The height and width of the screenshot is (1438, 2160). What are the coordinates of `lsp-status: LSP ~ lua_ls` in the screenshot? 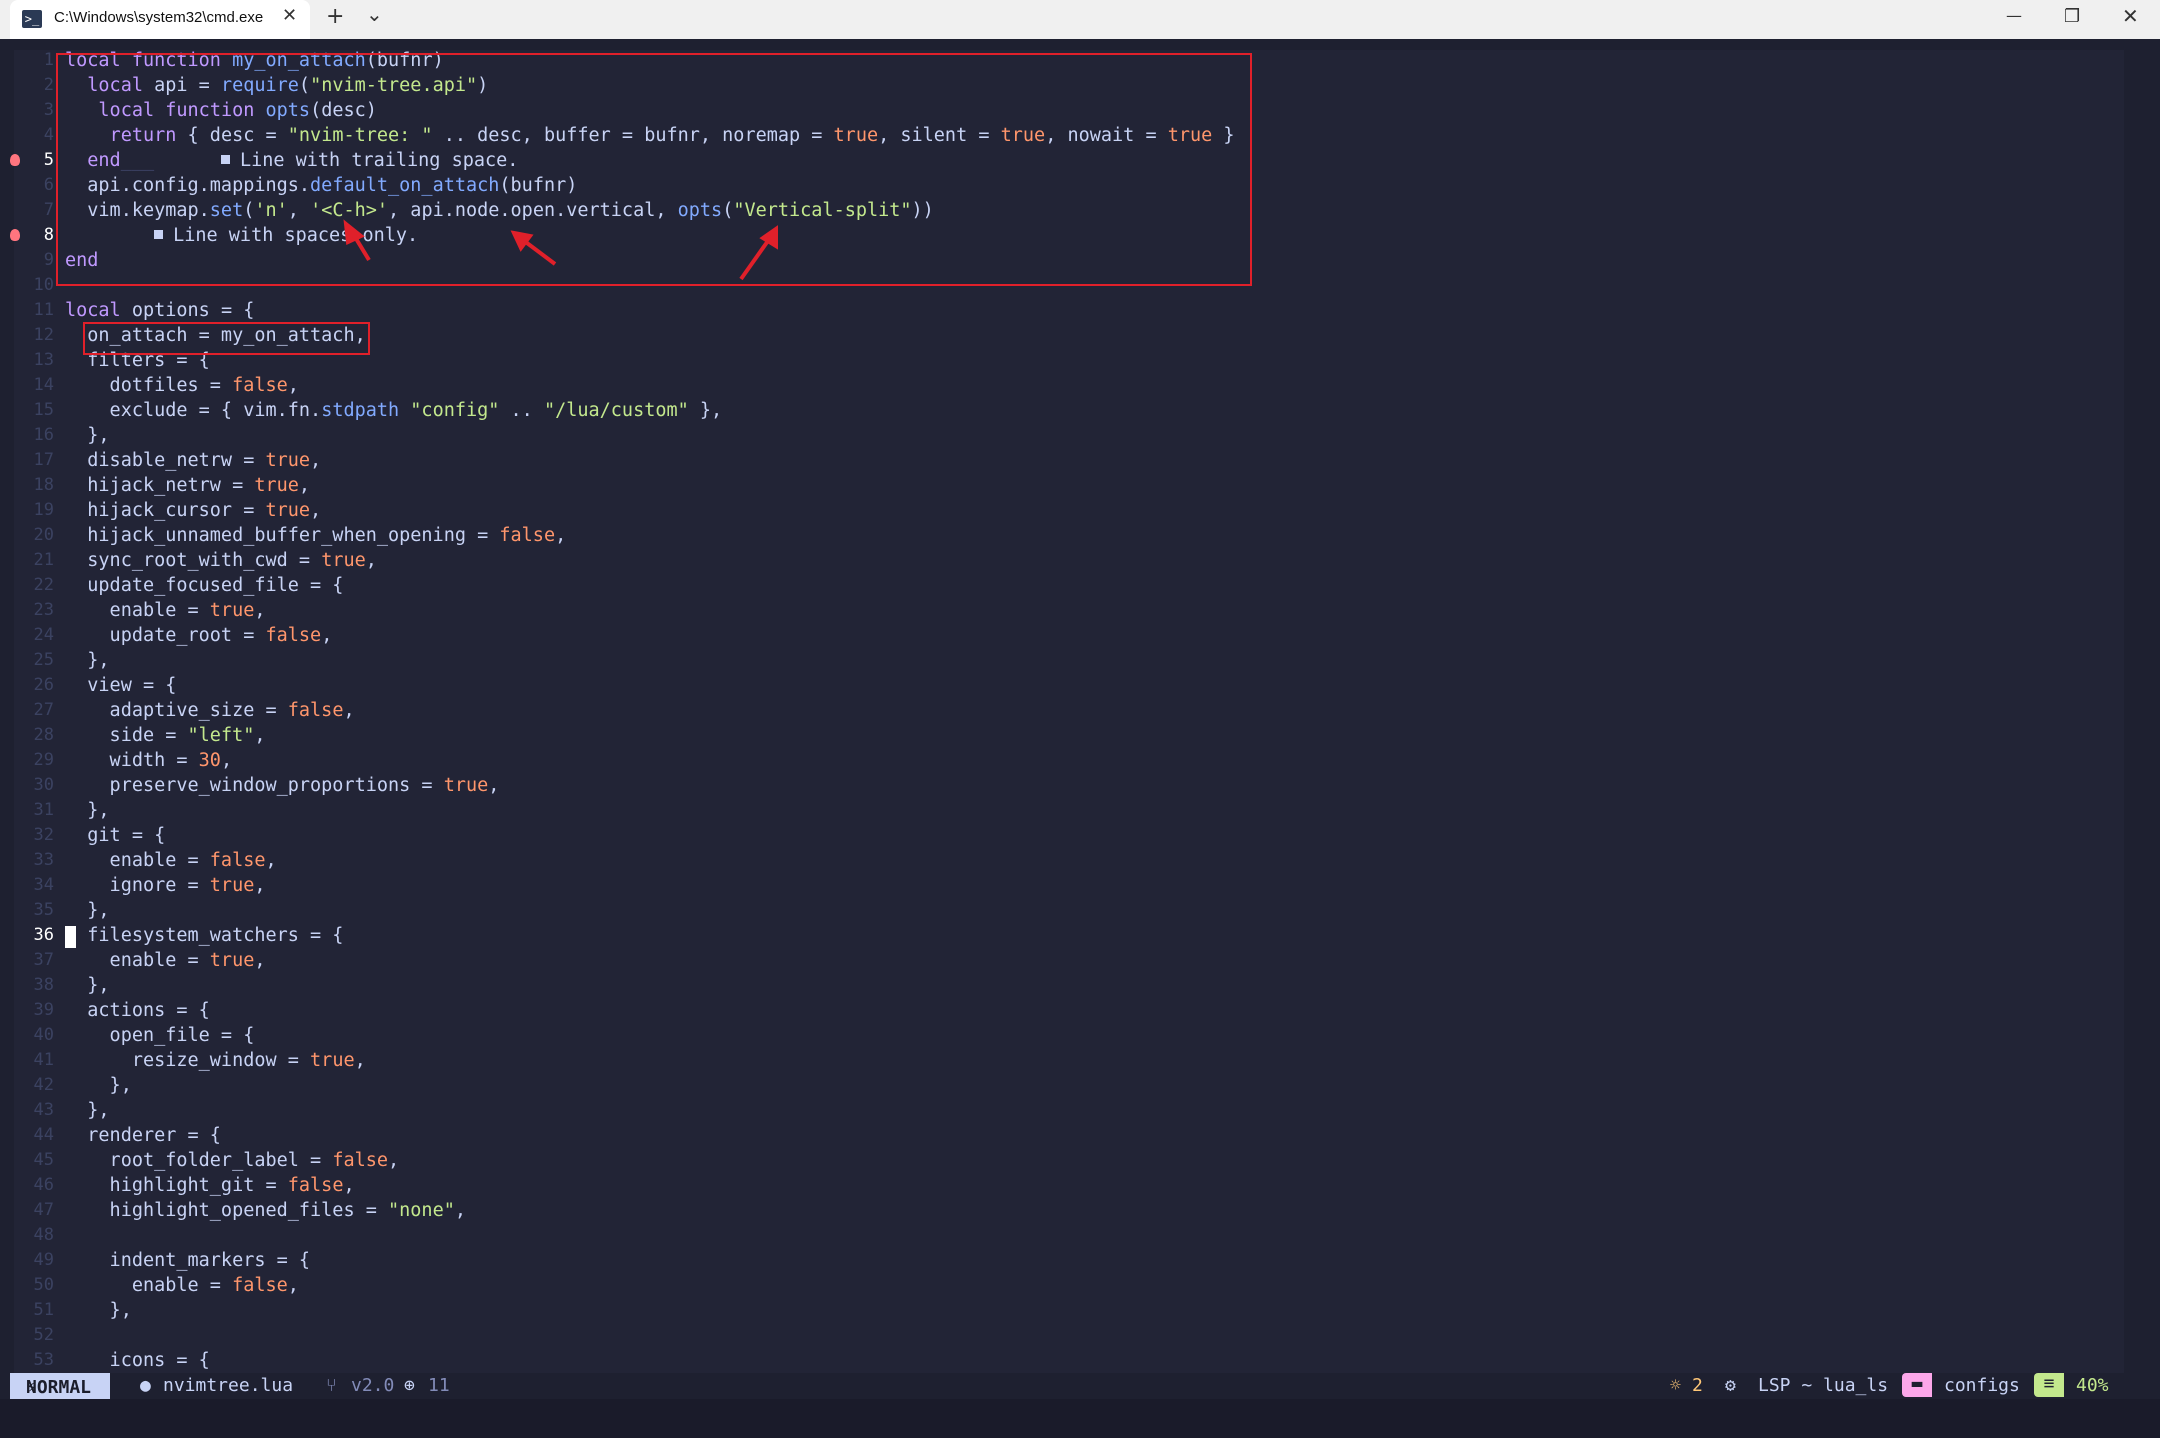 It's located at (1823, 1385).